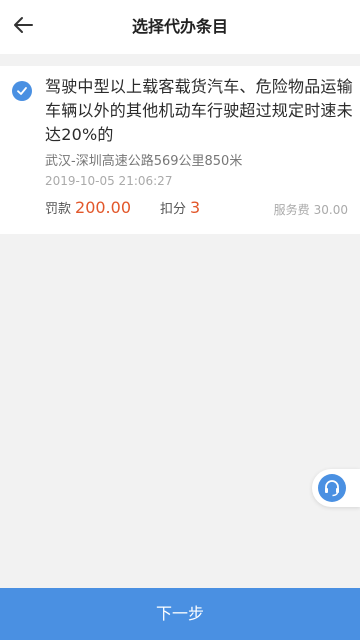 Image resolution: width=360 pixels, height=640 pixels. I want to click on customer-service-button, so click(336, 488).